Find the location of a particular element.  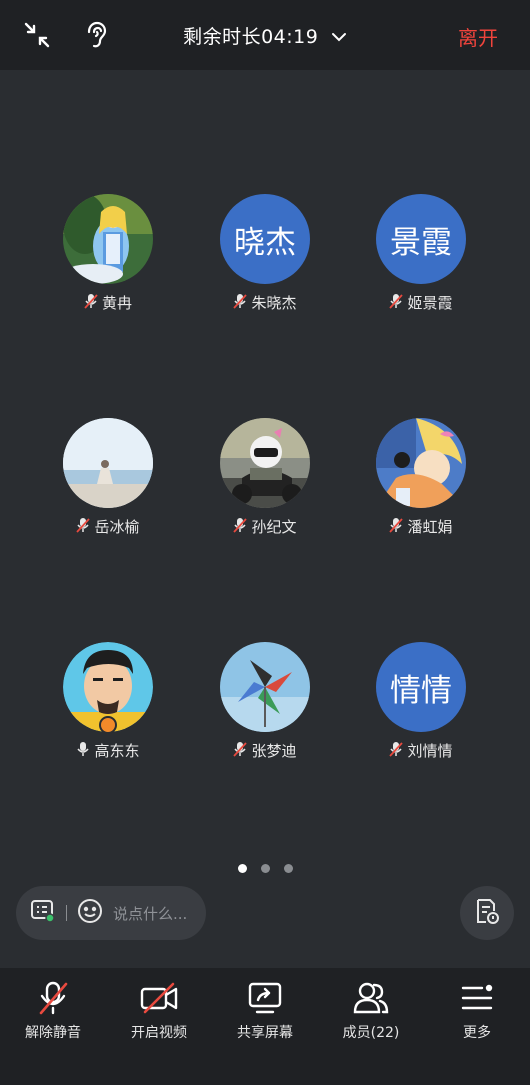

top-bar: 剩余时长04:19 离开 is located at coordinates (265, 35).